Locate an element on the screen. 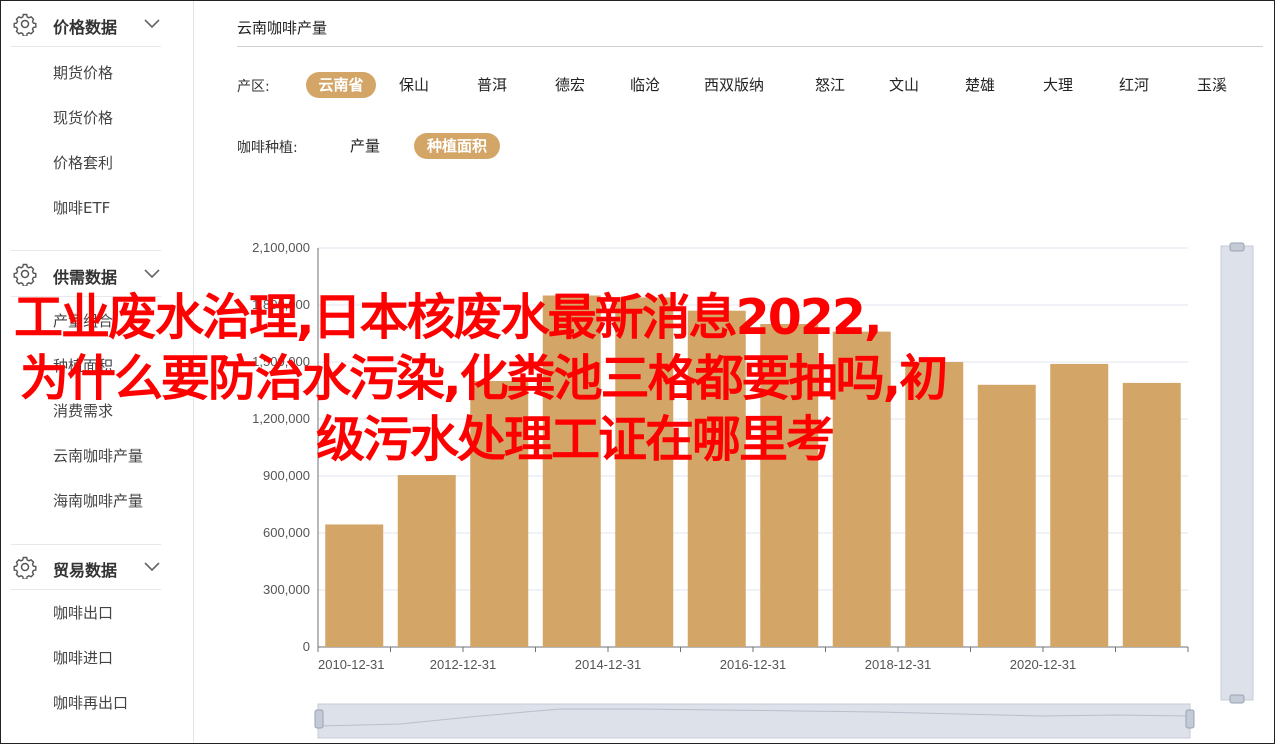 This screenshot has height=744, width=1275. slider-handle-right is located at coordinates (1190, 719).